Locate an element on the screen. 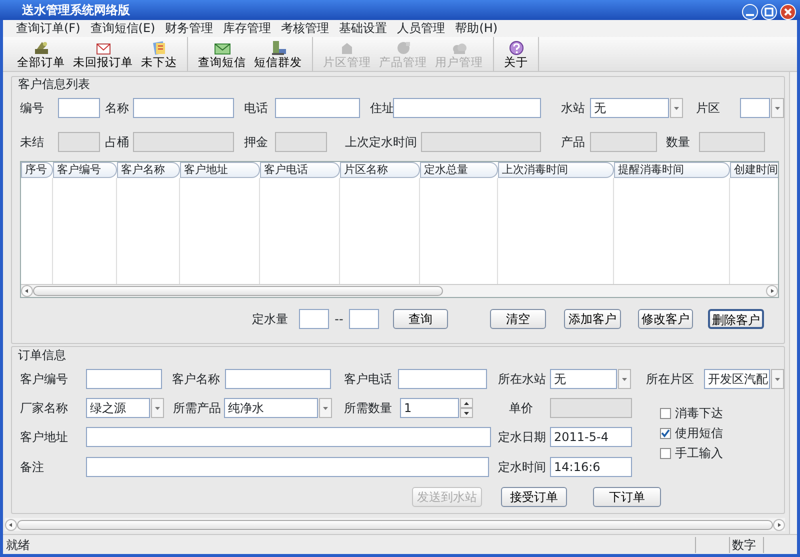 This screenshot has height=557, width=800. toolbar-button: 短信群发 is located at coordinates (278, 54).